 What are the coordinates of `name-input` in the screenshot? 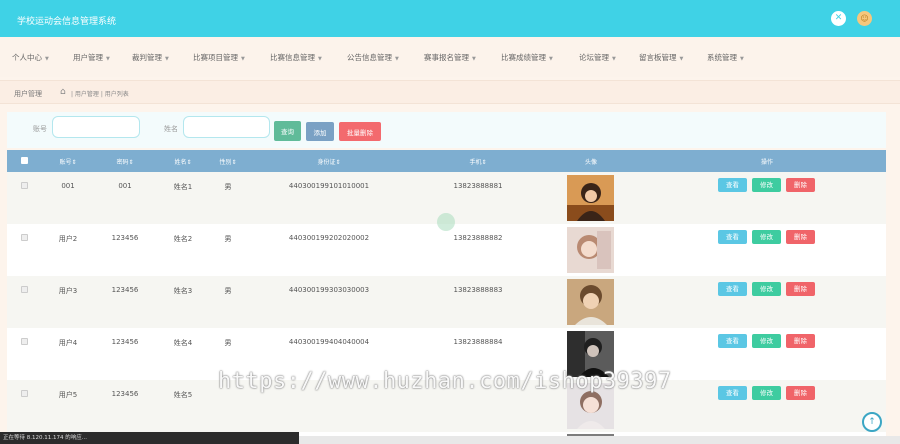 It's located at (226, 127).